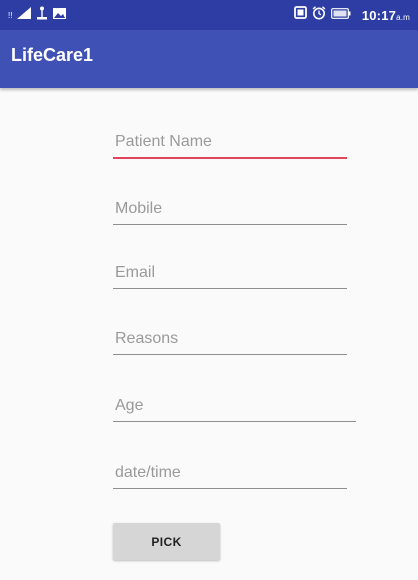 The width and height of the screenshot is (418, 580). I want to click on mobile-field, so click(230, 212).